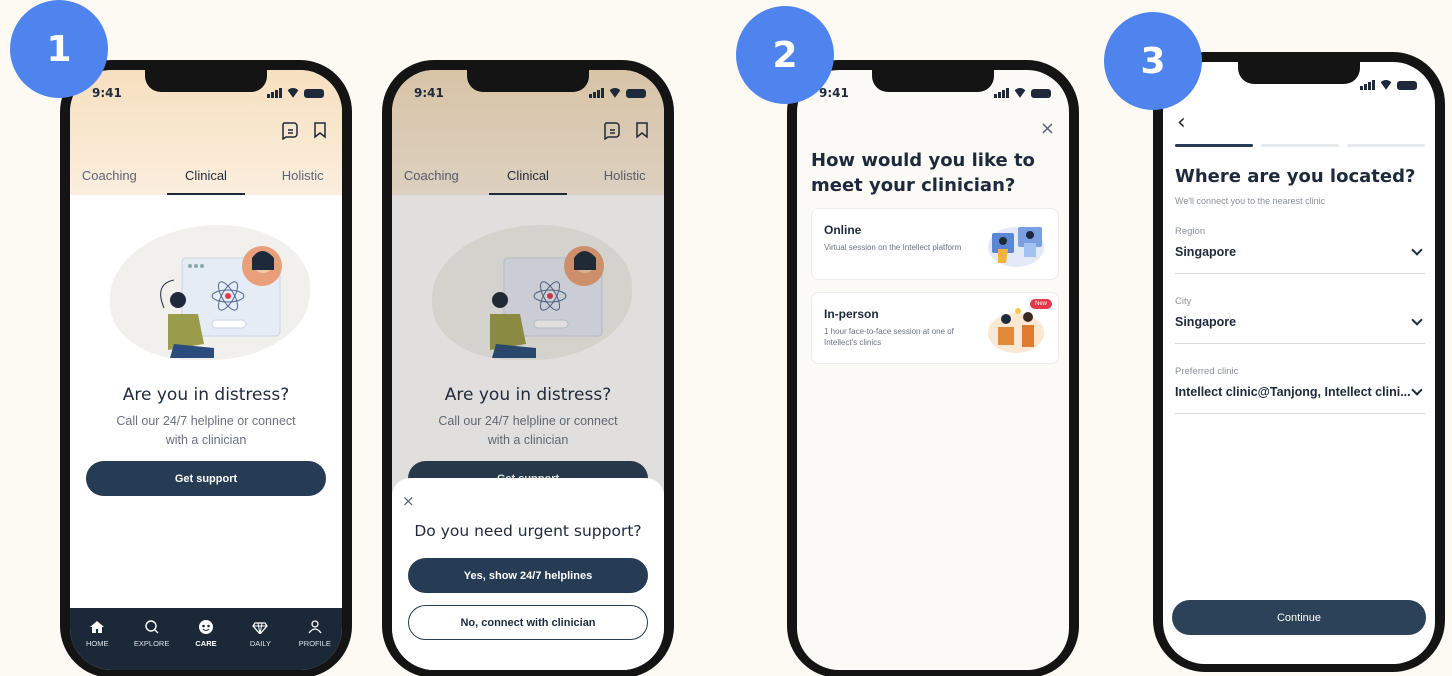  What do you see at coordinates (528, 622) in the screenshot?
I see `connect-clinician-button: No, connect with clinician` at bounding box center [528, 622].